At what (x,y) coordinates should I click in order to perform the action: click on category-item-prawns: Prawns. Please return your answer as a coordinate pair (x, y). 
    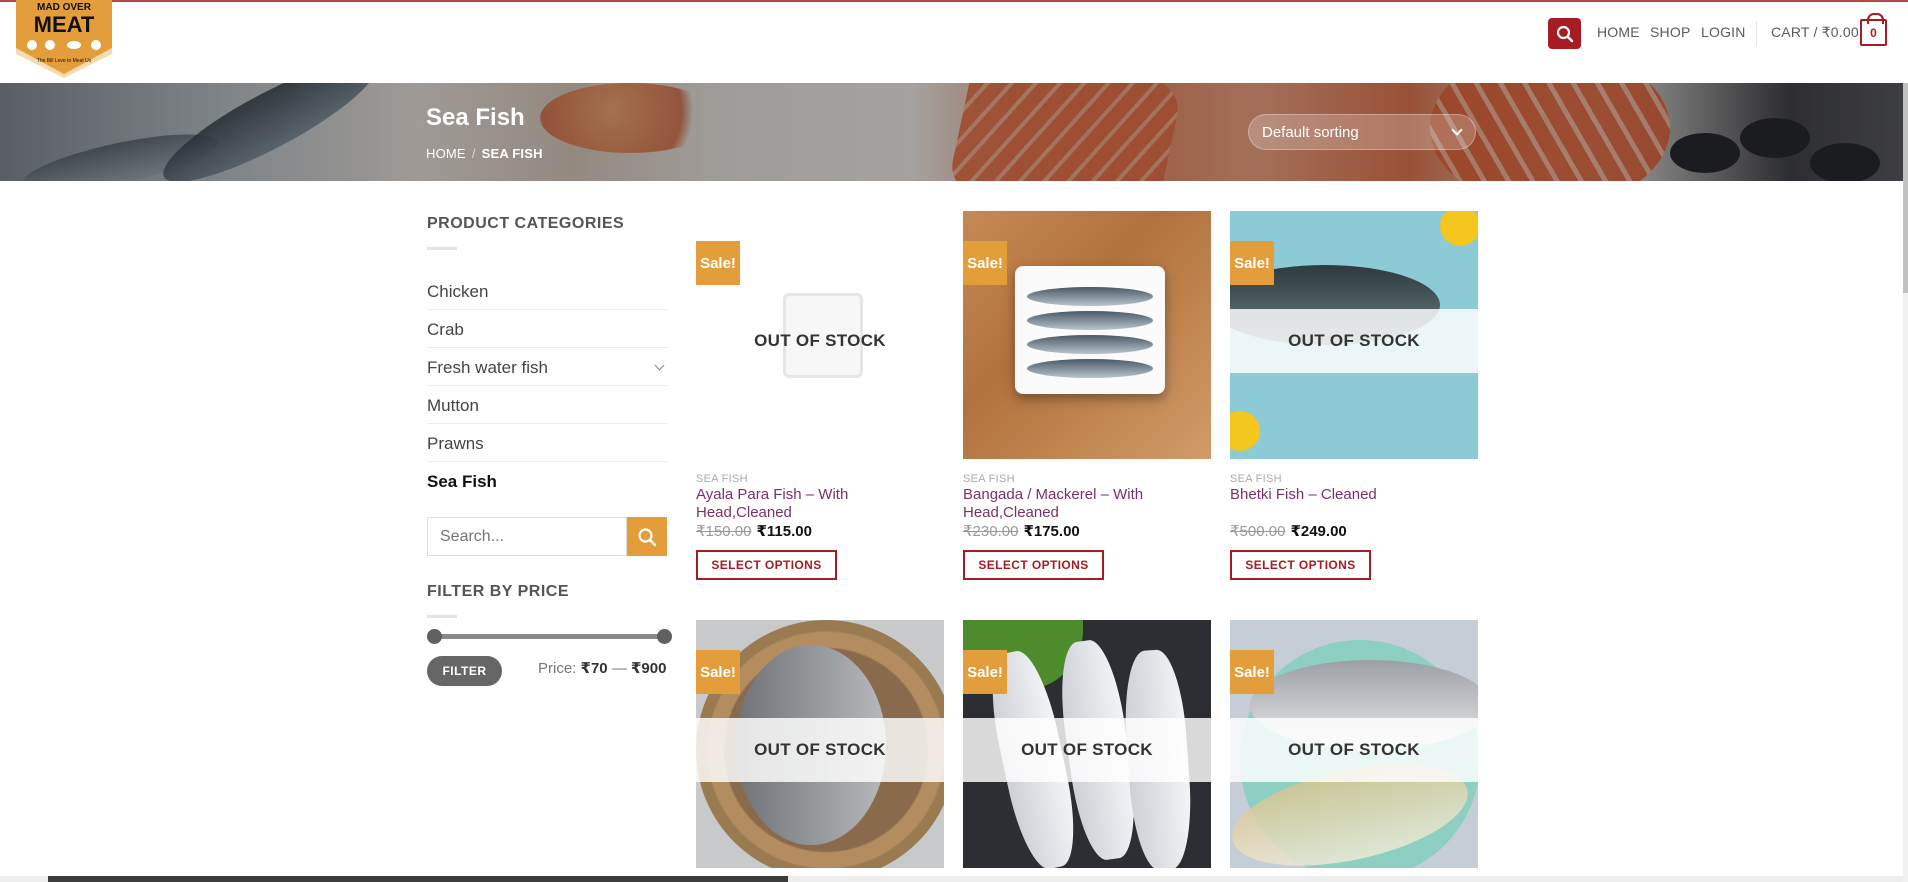
    Looking at the image, I should click on (547, 443).